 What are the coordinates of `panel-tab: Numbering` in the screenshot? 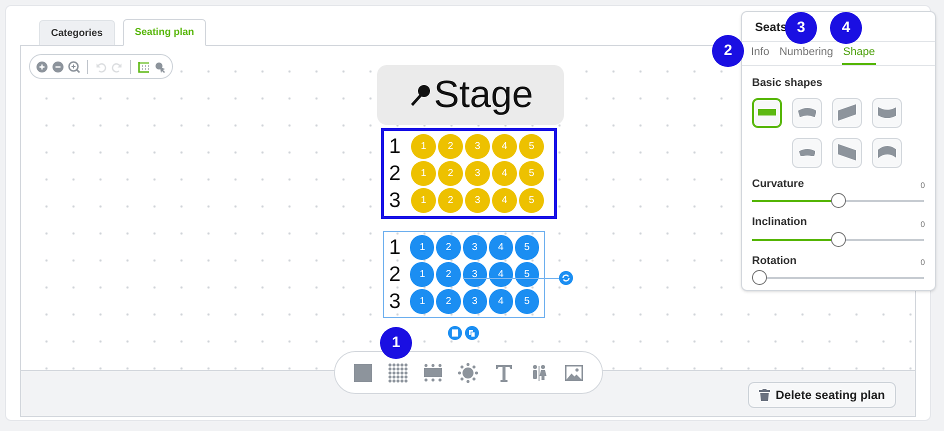 It's located at (806, 53).